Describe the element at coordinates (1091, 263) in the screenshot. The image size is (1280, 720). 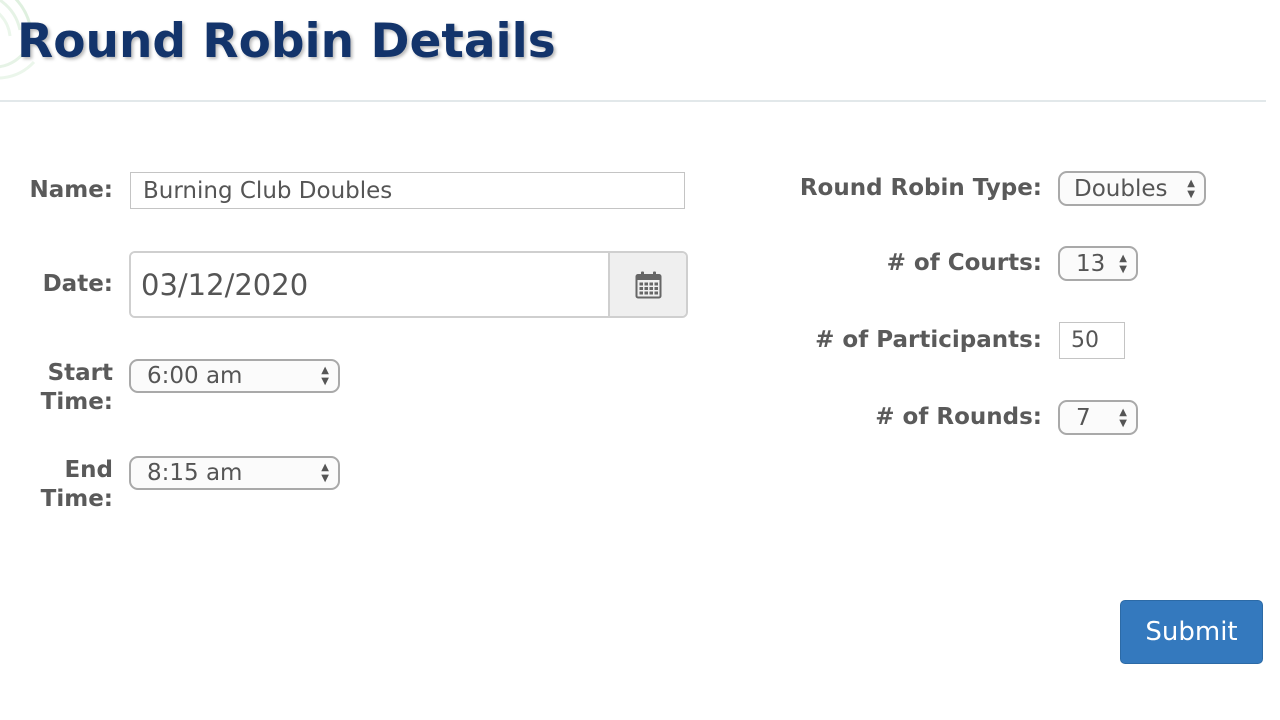
I see `courts-value: 13` at that location.